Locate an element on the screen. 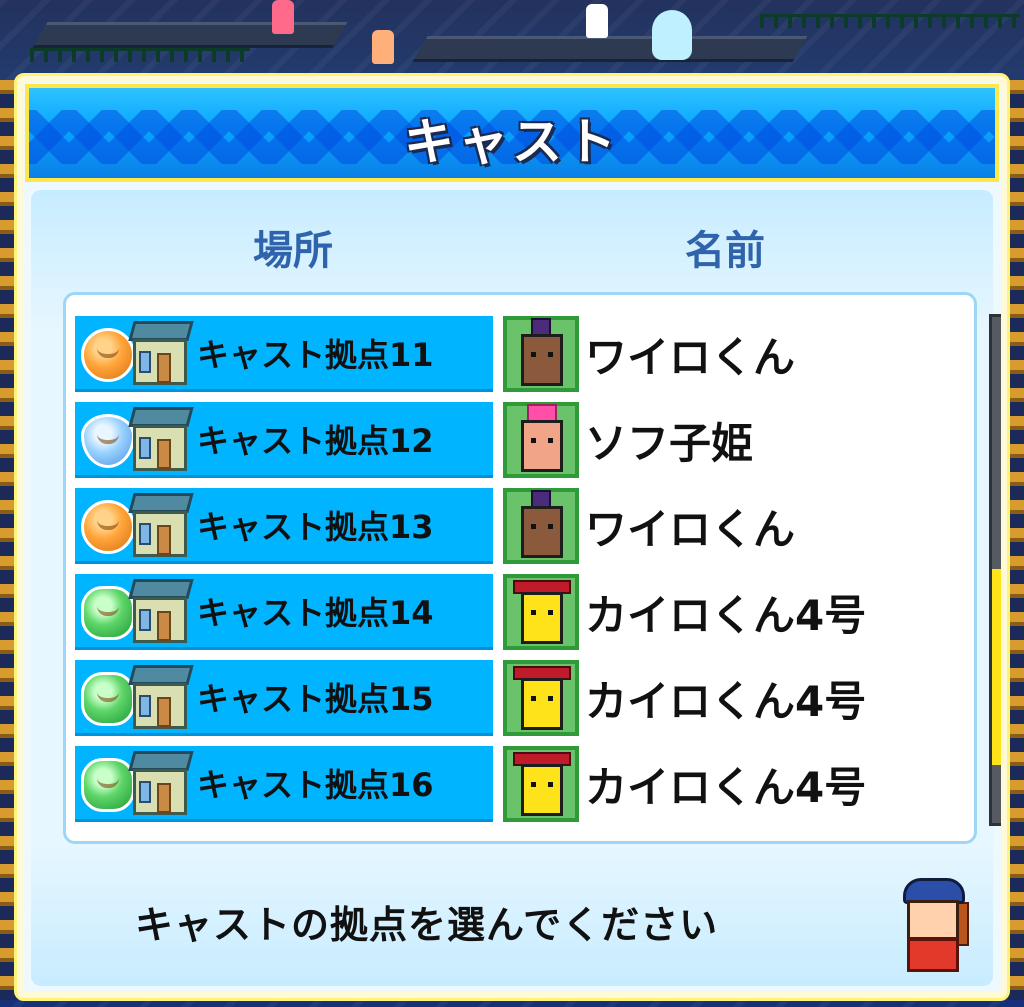  place-label: キャスト拠点11 is located at coordinates (315, 355).